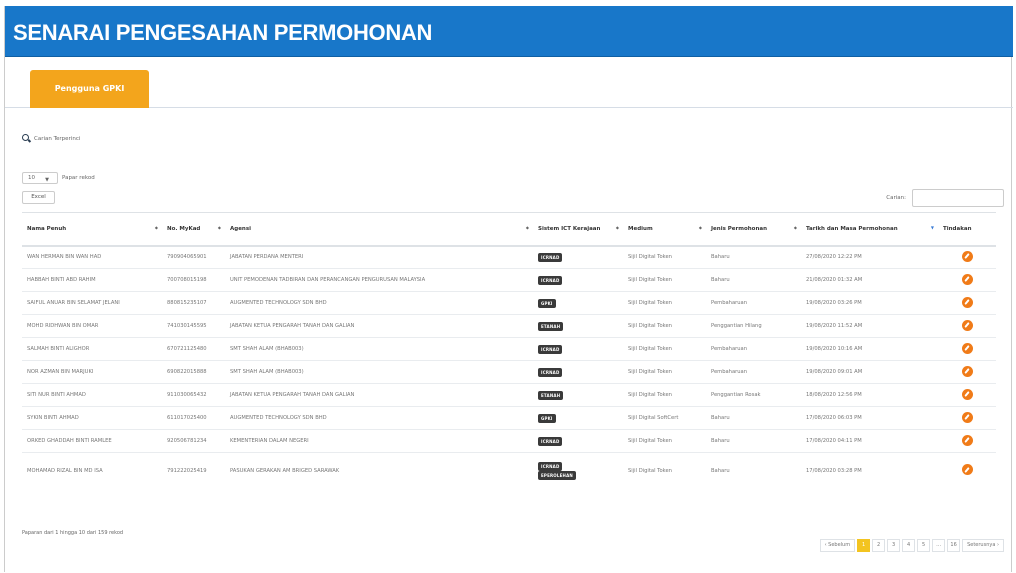 This screenshot has width=1016, height=573. What do you see at coordinates (578, 229) in the screenshot?
I see `column-header-system: Sistem ICT Kerajaan ◆` at bounding box center [578, 229].